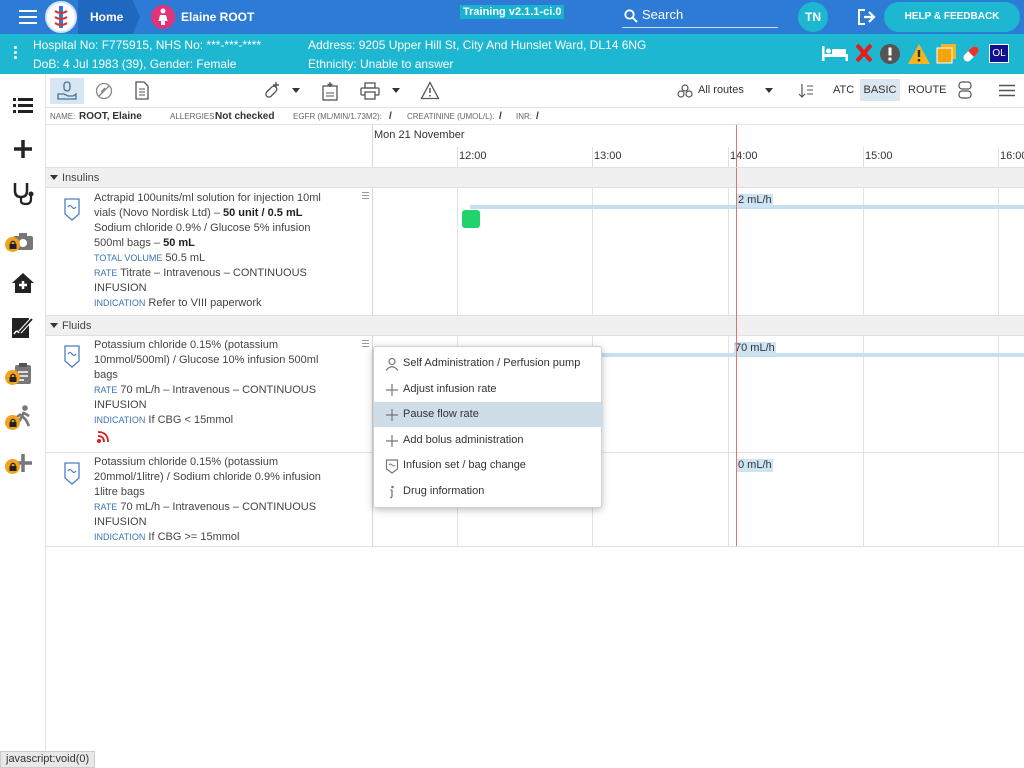  Describe the element at coordinates (28, 17) in the screenshot. I see `main-menu-icon` at that location.